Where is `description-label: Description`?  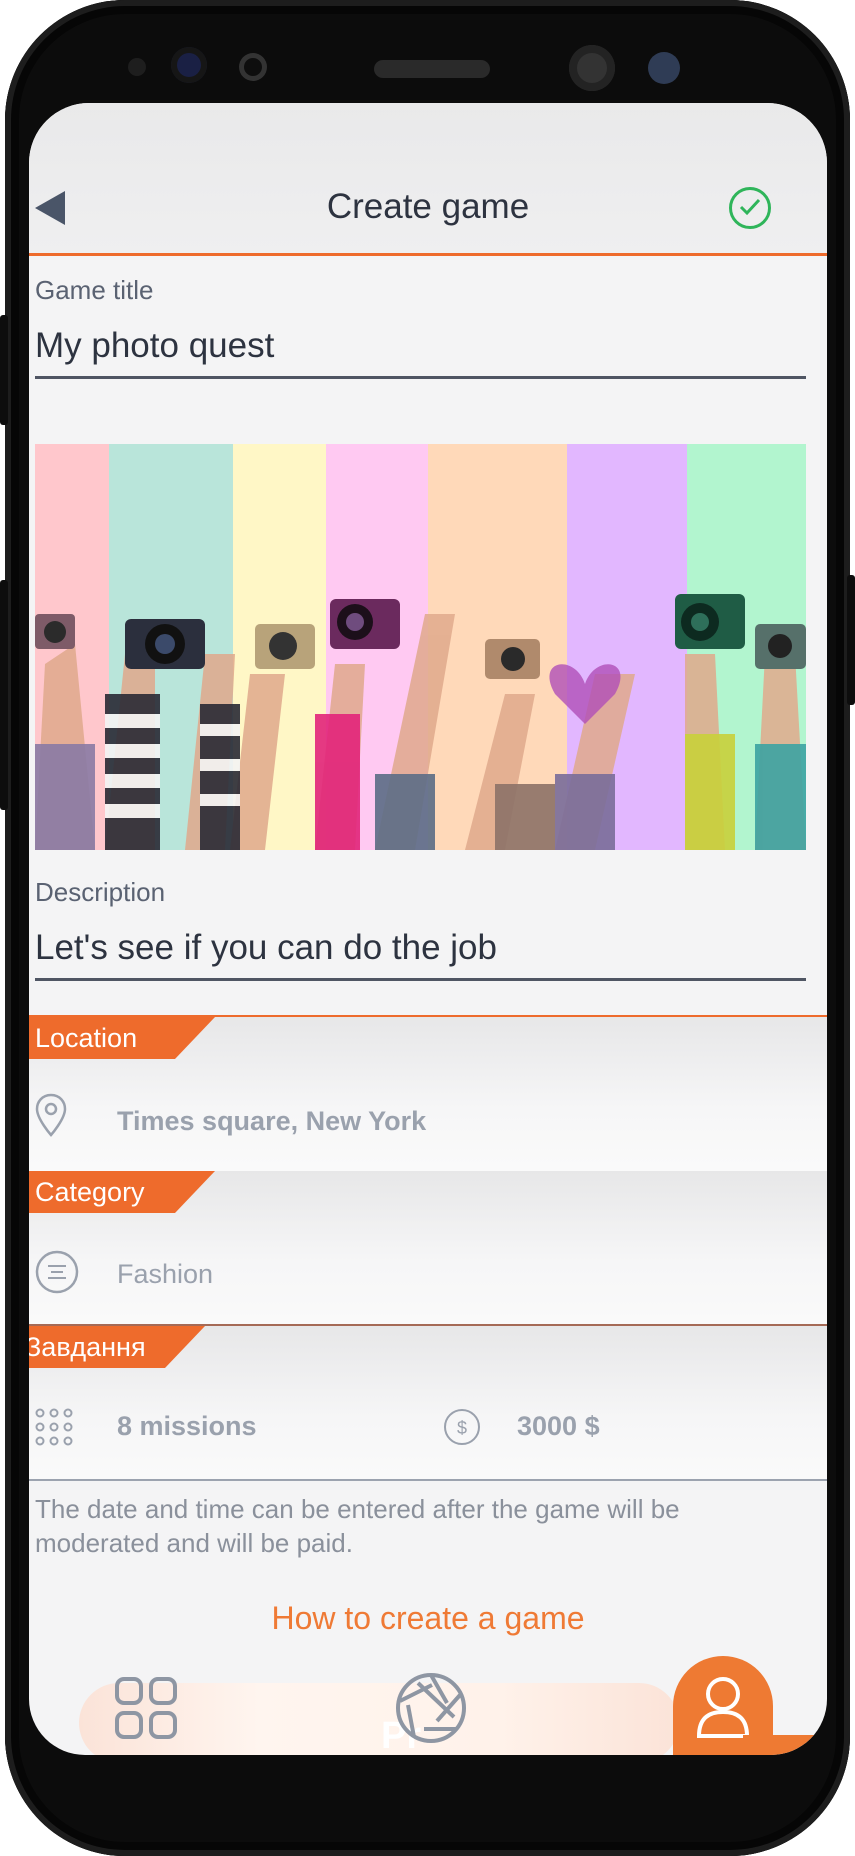 description-label: Description is located at coordinates (100, 892).